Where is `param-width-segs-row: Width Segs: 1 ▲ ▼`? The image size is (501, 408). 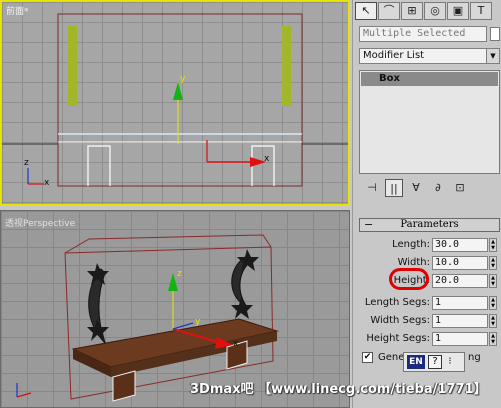
param-width-segs-row: Width Segs: 1 ▲ ▼ is located at coordinates (429, 322).